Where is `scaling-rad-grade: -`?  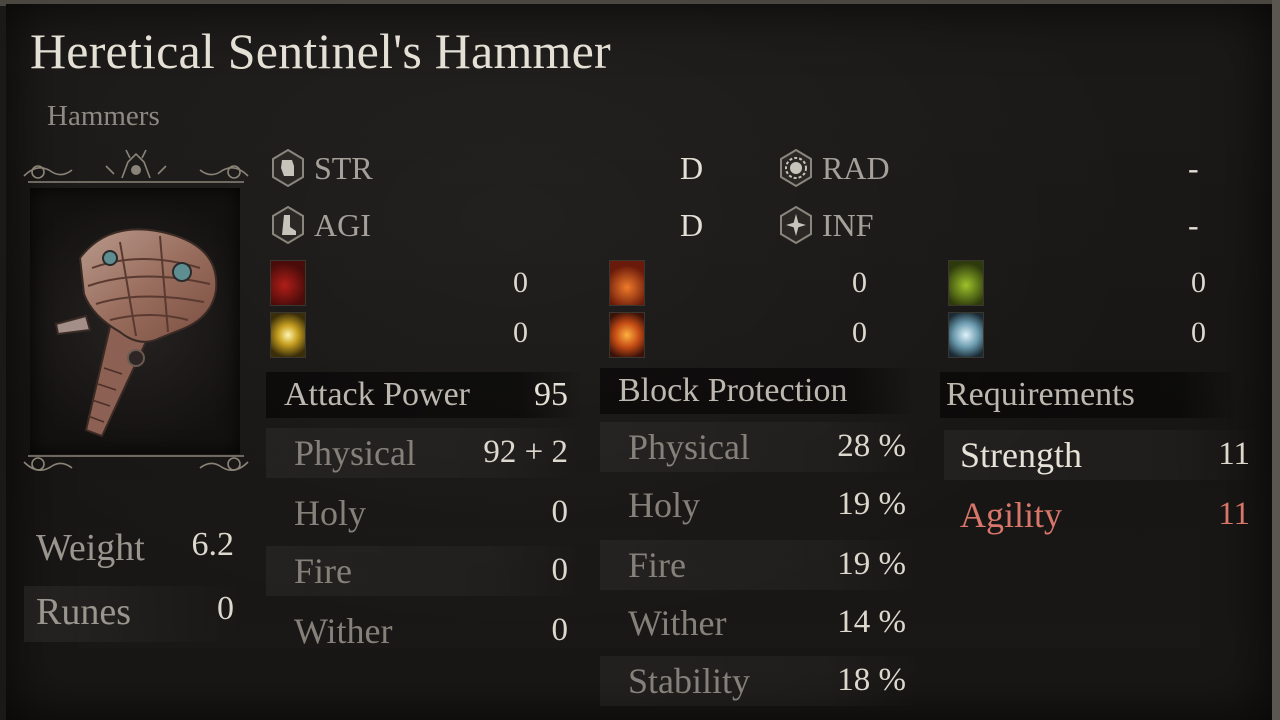
scaling-rad-grade: - is located at coordinates (1193, 168).